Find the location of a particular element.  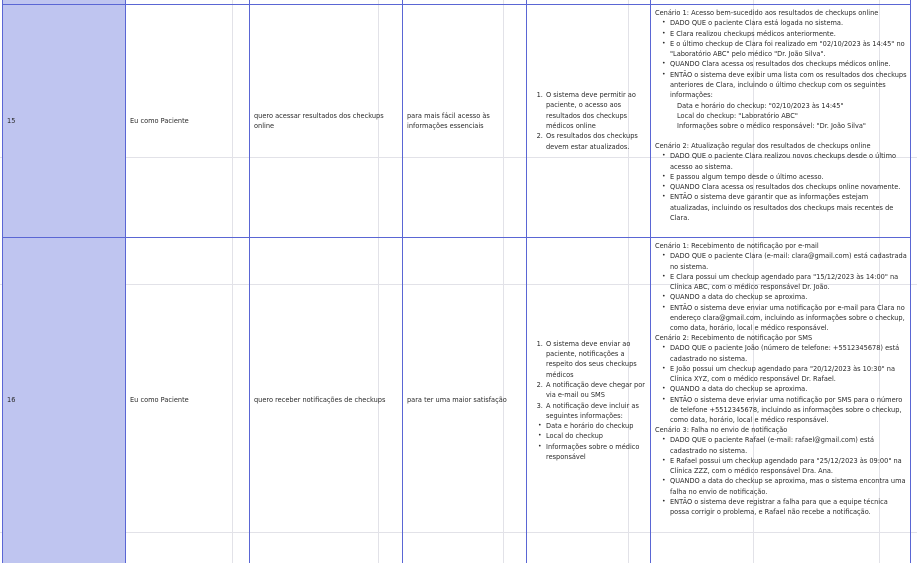

benefit-text: para ter uma maior satisfação is located at coordinates (457, 400).